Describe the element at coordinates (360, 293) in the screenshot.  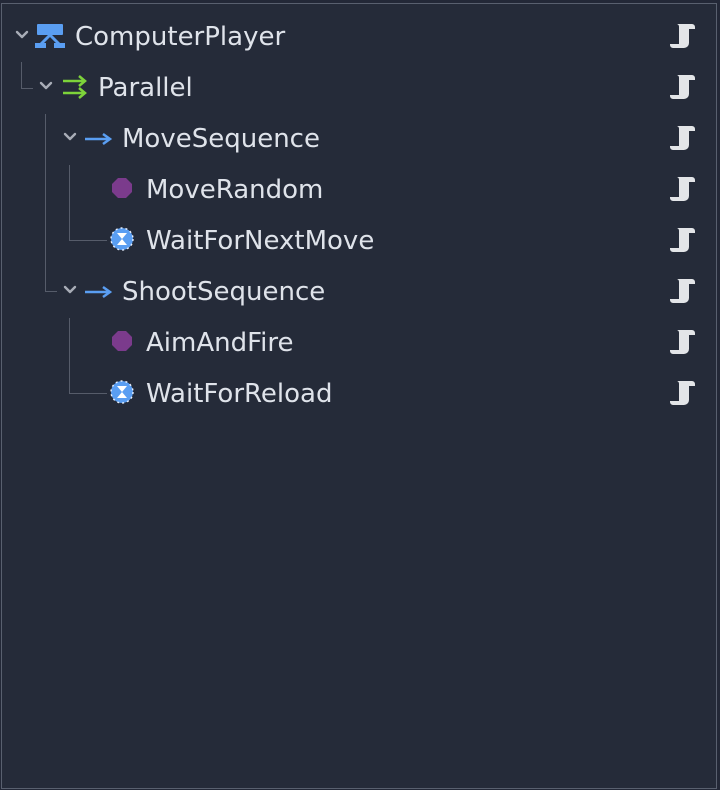
I see `tree-item-shootsequence: ShootSequence` at that location.